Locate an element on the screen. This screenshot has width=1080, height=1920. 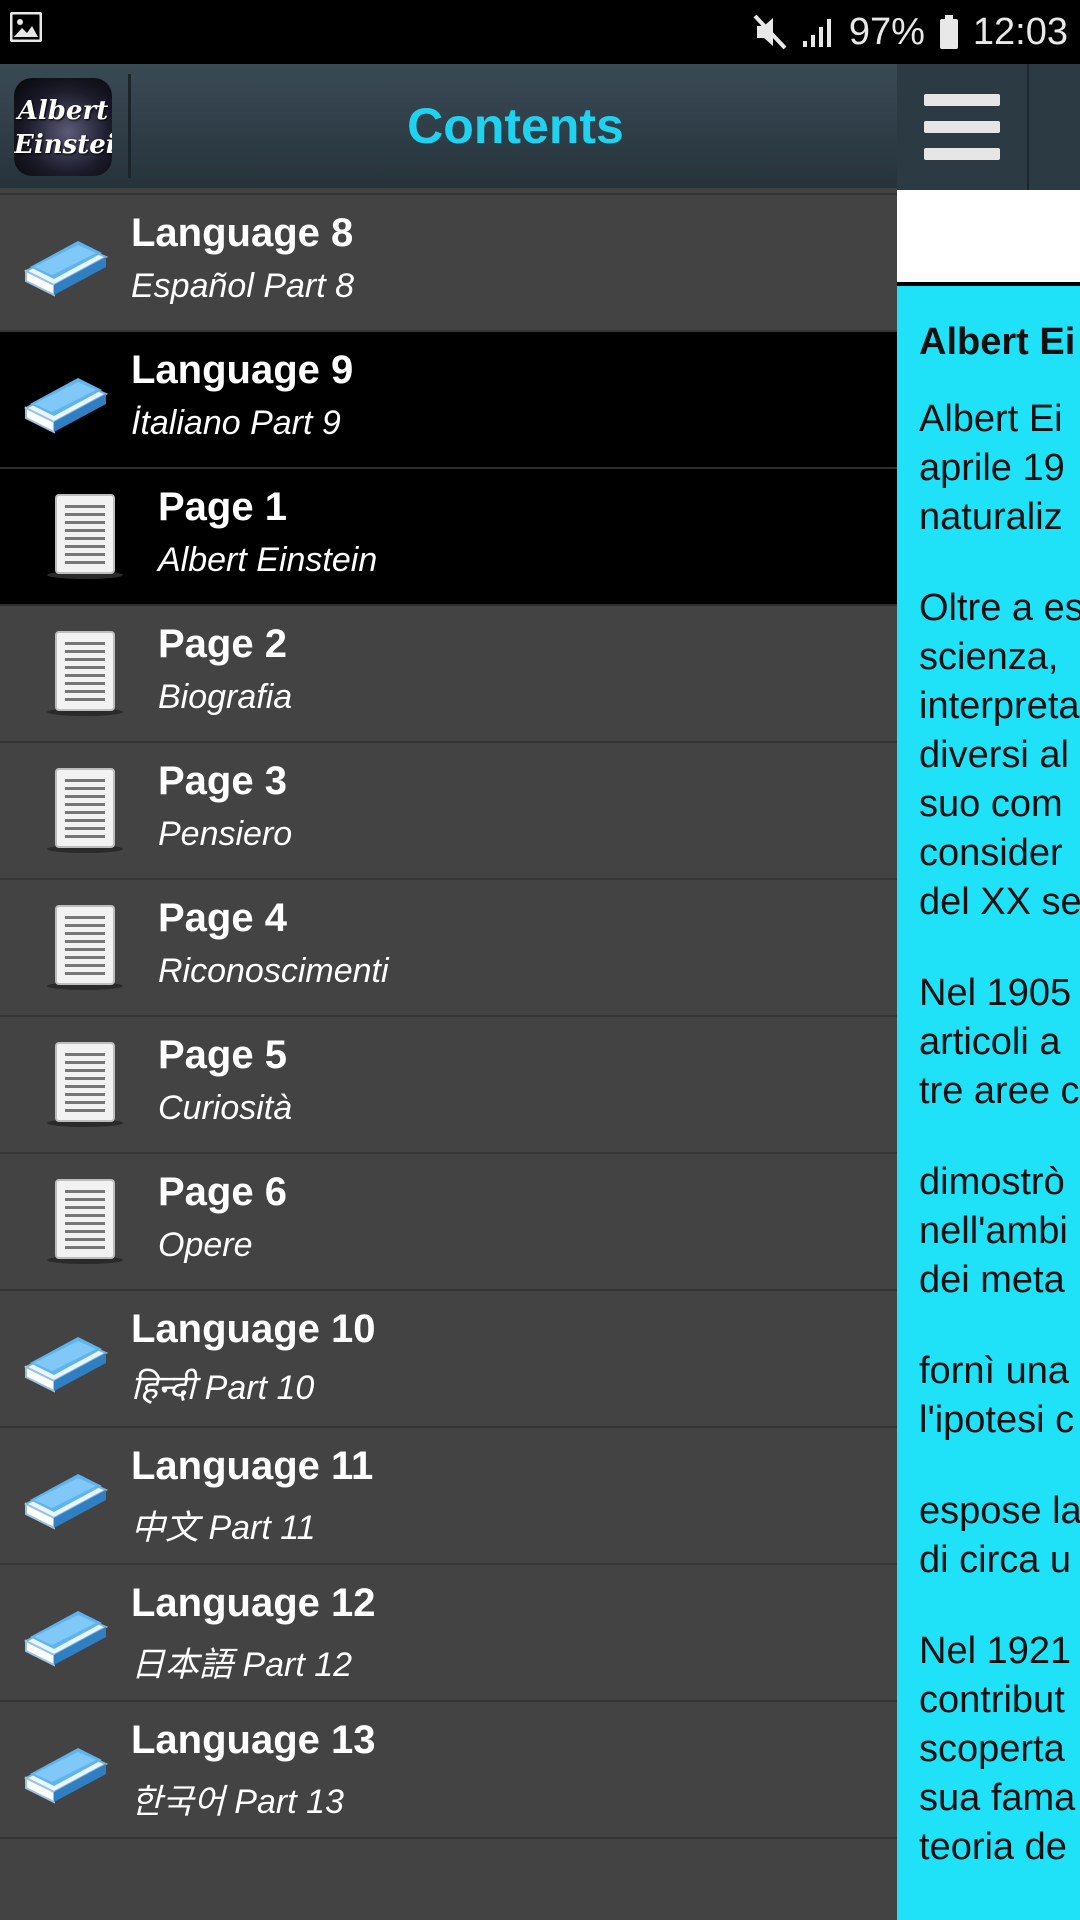
item-title: Language 9 is located at coordinates (242, 370).